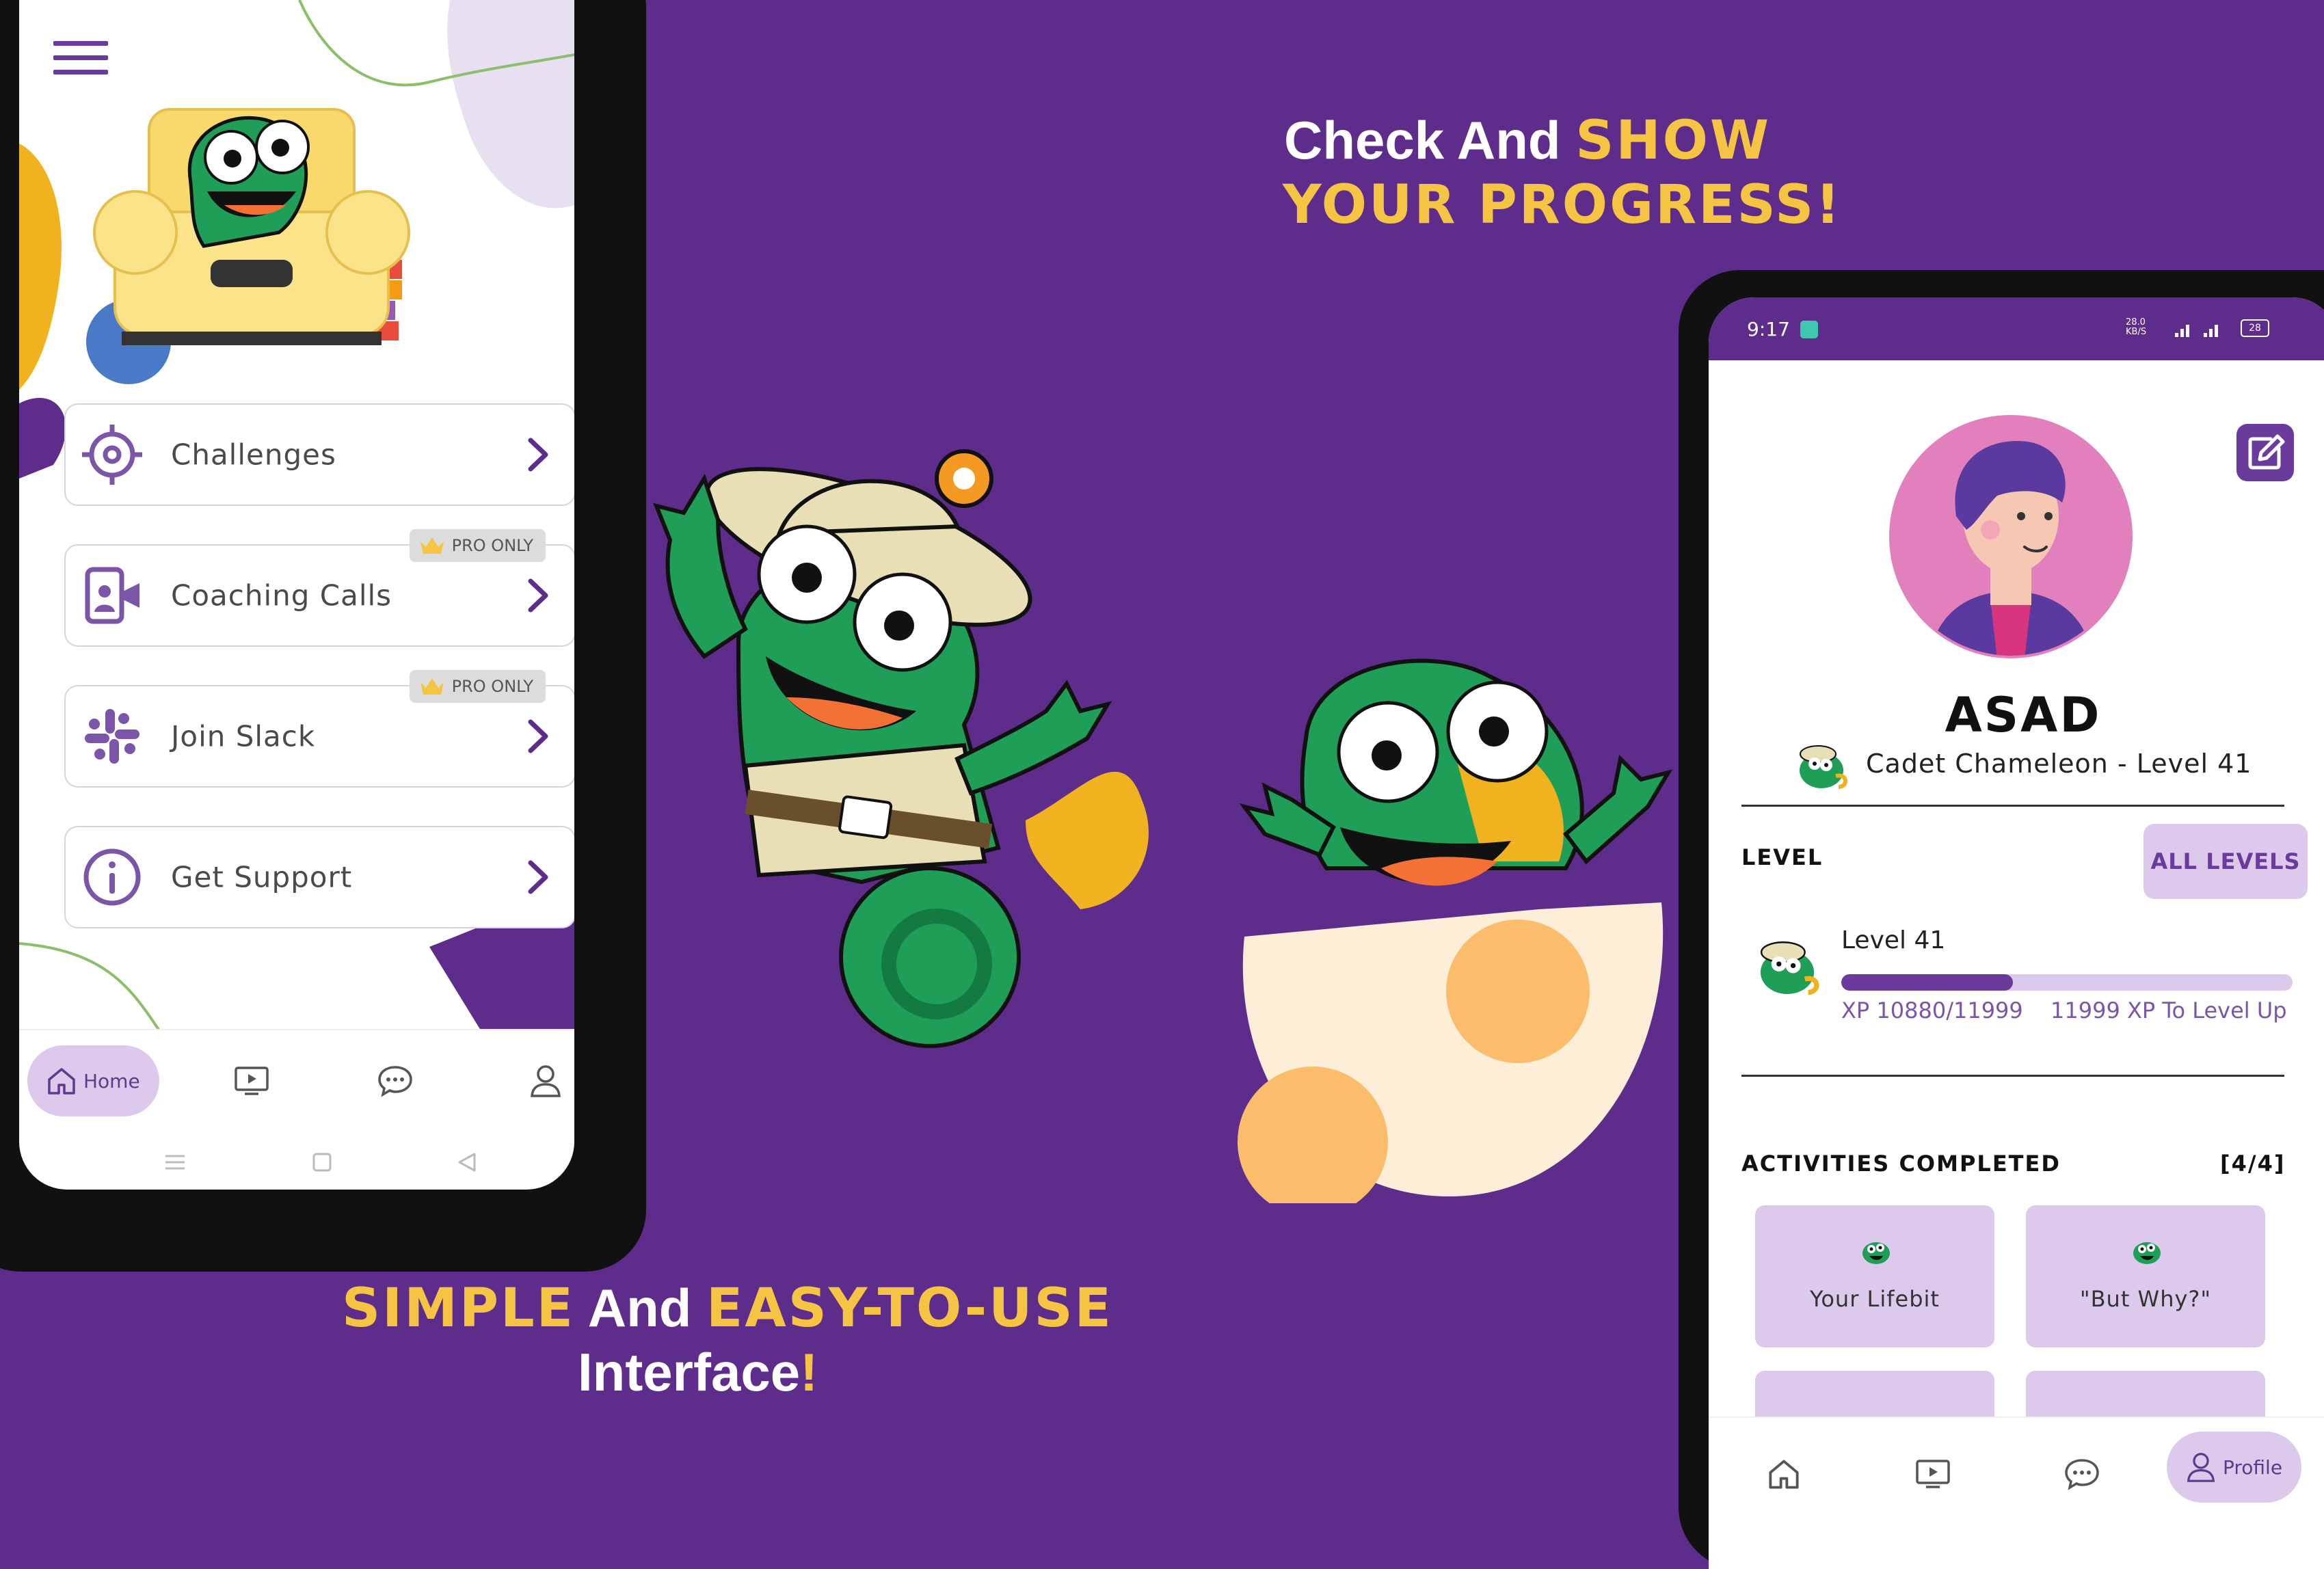 The height and width of the screenshot is (1569, 2324). I want to click on headline-bottom-part3: EASY-TO-USE, so click(909, 1309).